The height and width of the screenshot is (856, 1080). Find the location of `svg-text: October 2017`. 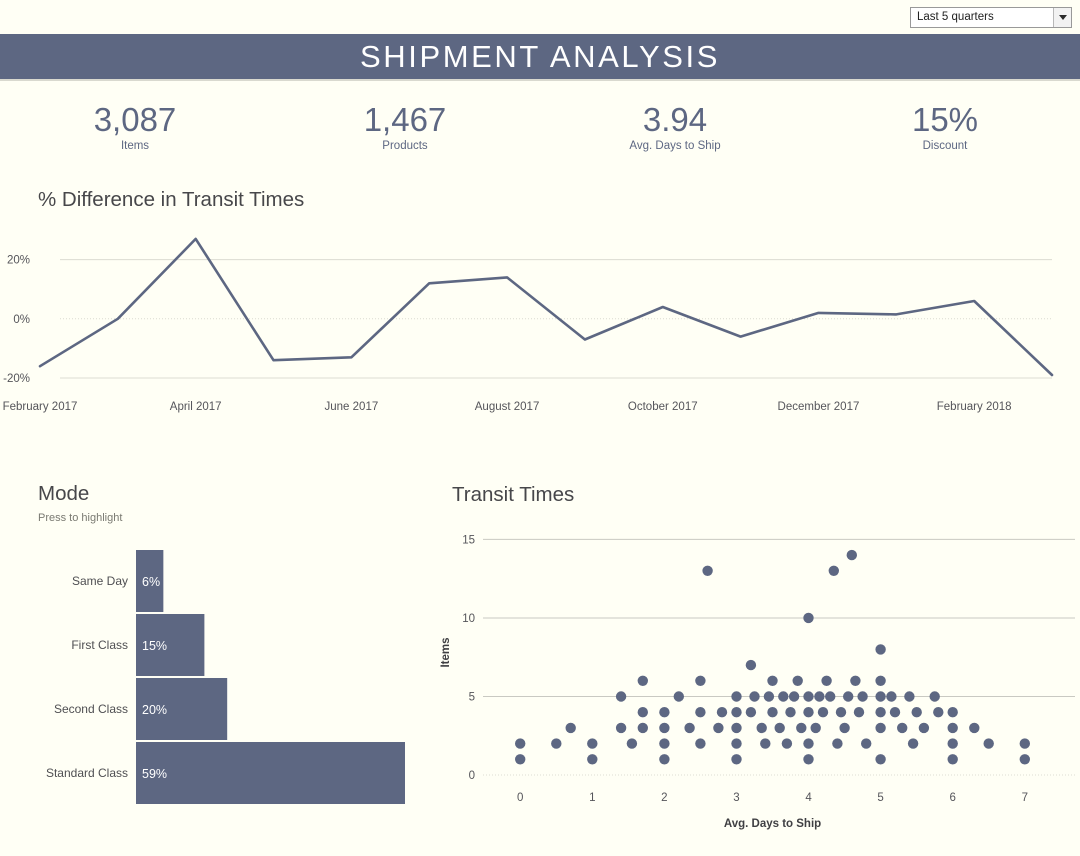

svg-text: October 2017 is located at coordinates (663, 407).